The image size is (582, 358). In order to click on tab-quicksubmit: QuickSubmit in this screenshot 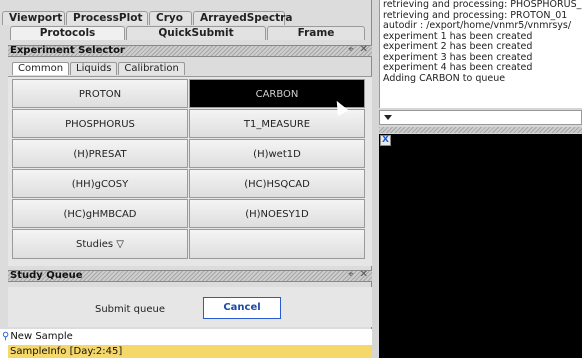, I will do `click(196, 33)`.